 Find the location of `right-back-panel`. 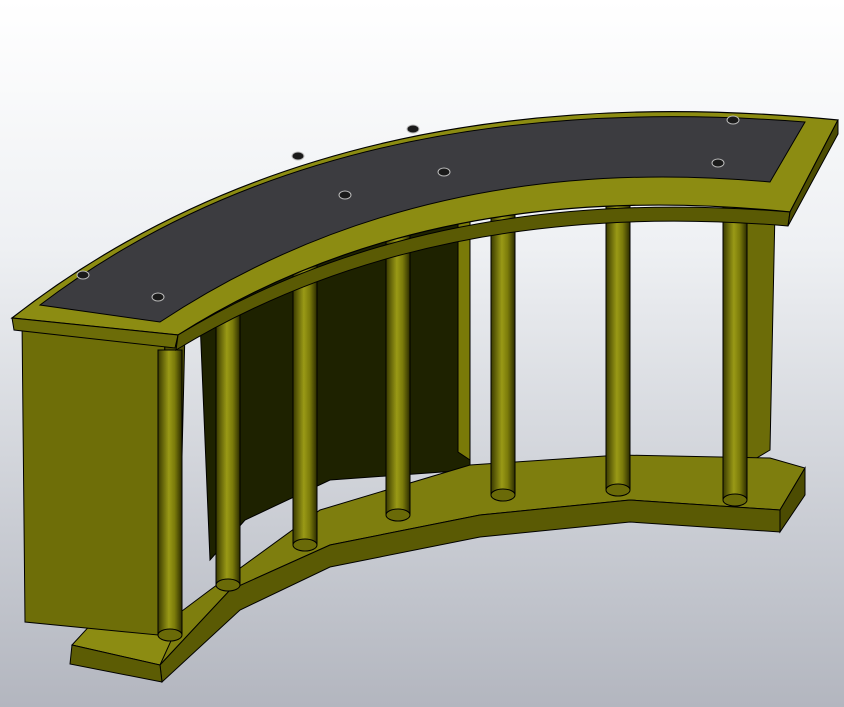

right-back-panel is located at coordinates (464, 332).